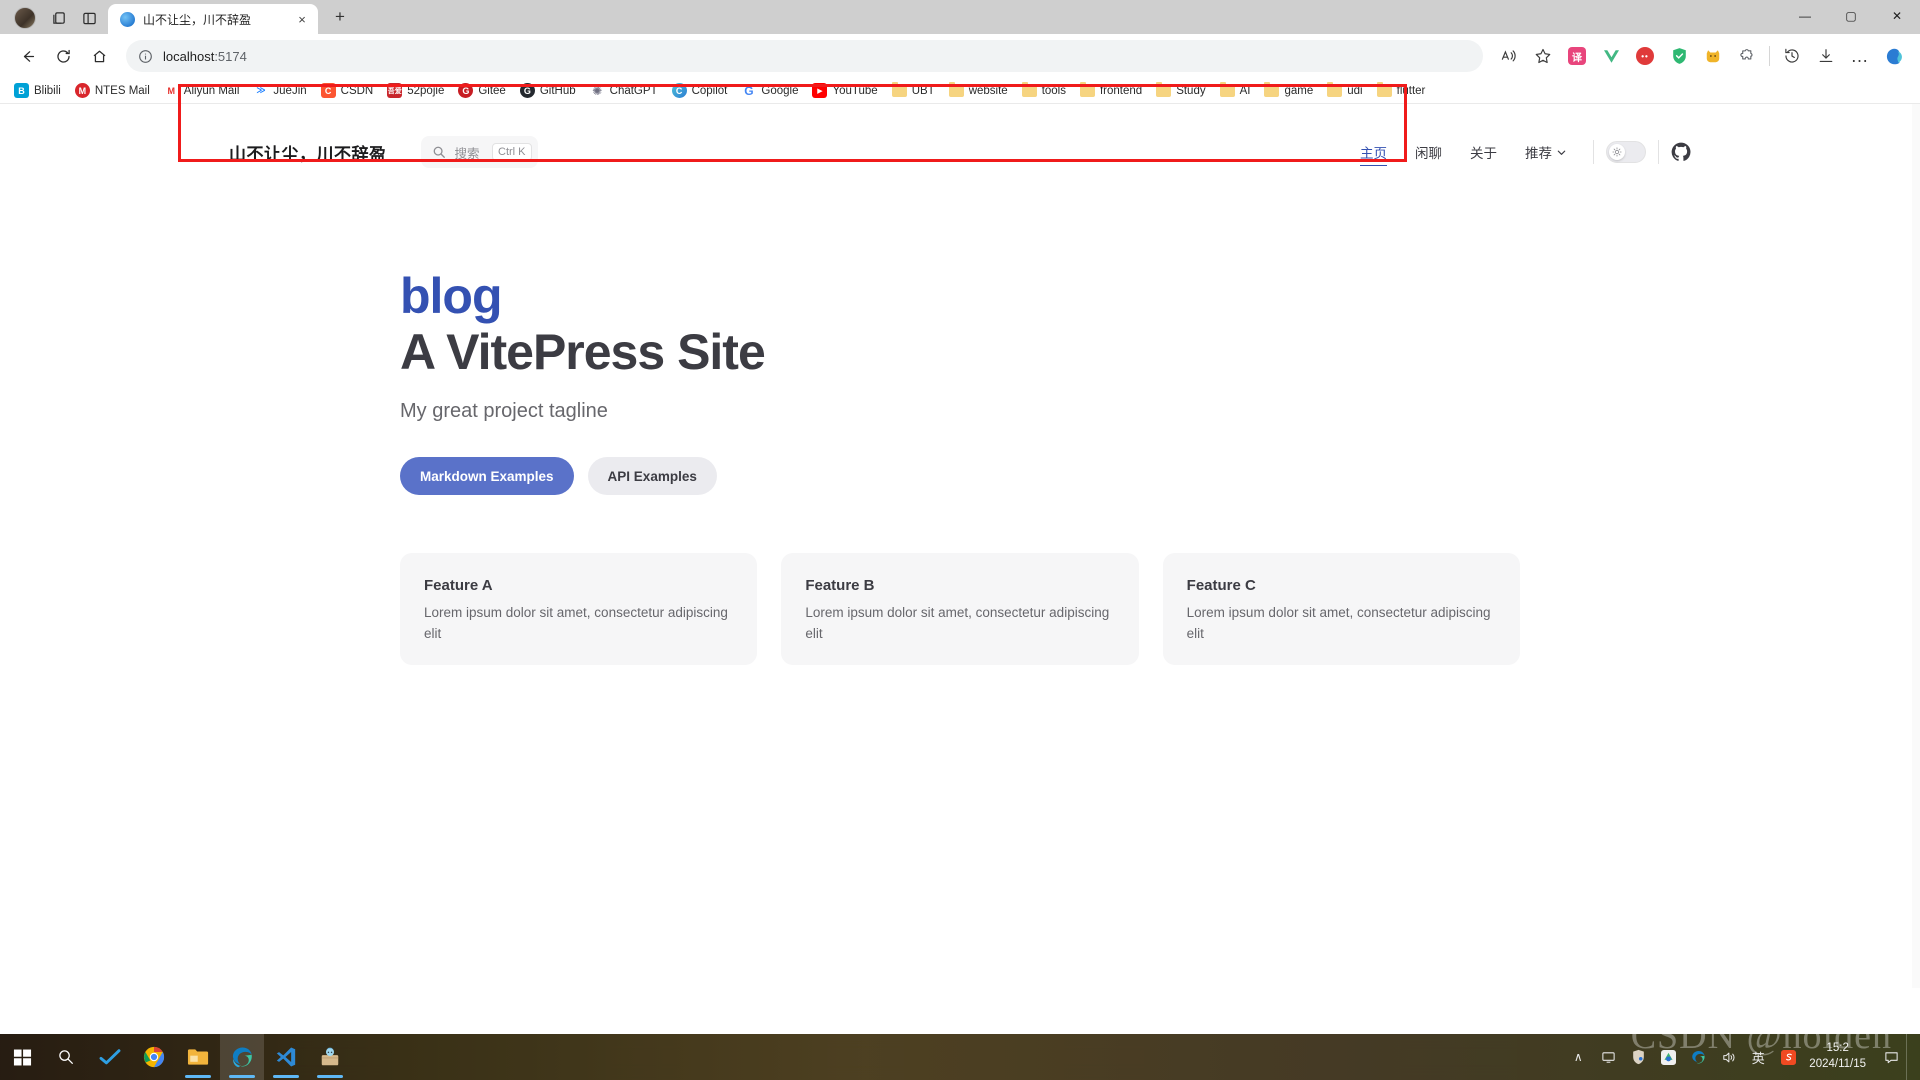 The height and width of the screenshot is (1080, 1920). I want to click on nav-item-label: 闲聊, so click(1428, 153).